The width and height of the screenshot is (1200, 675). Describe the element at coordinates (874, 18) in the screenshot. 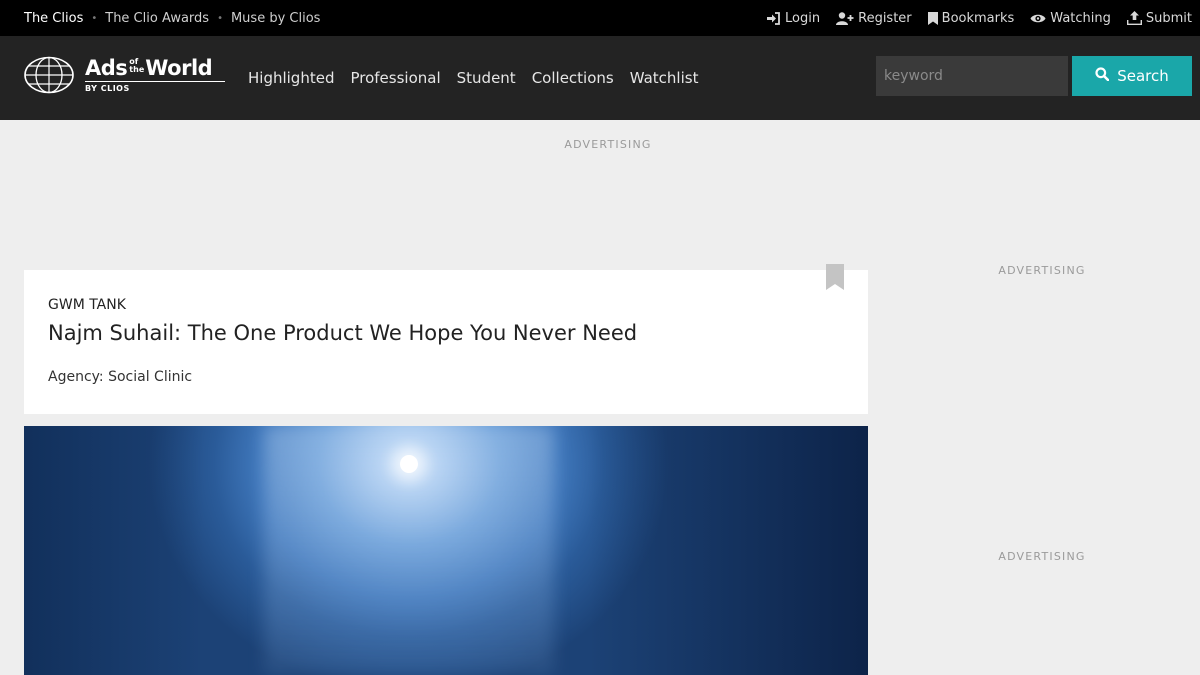

I see `register-link: Register` at that location.